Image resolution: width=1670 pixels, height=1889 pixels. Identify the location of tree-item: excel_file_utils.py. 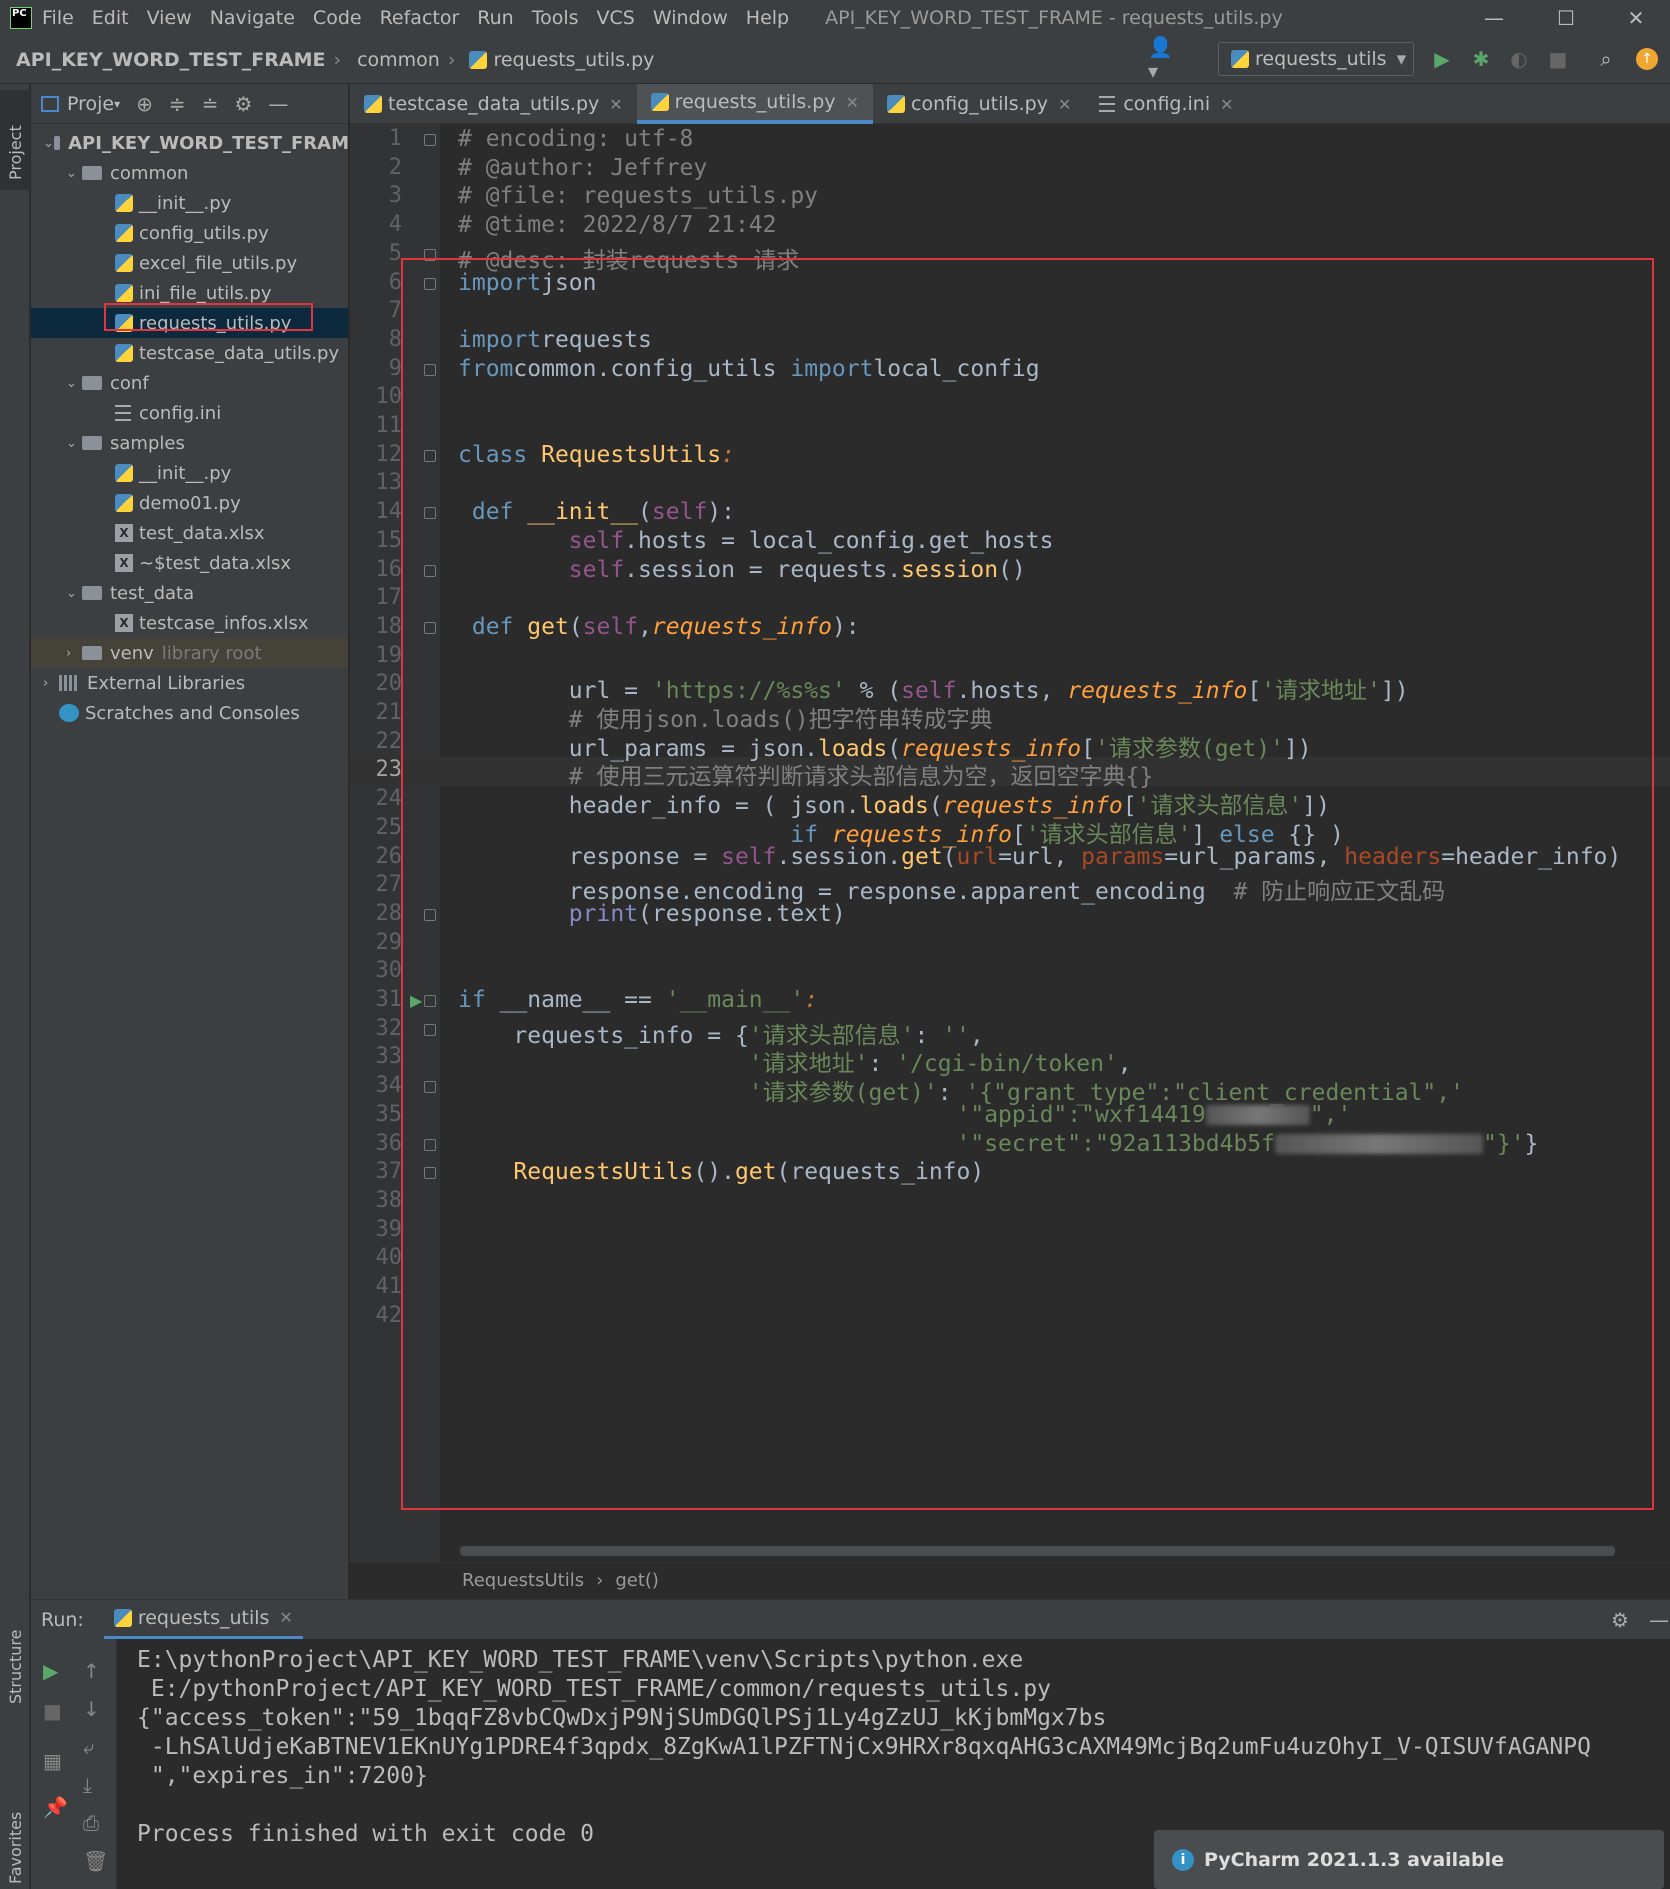
(189, 263).